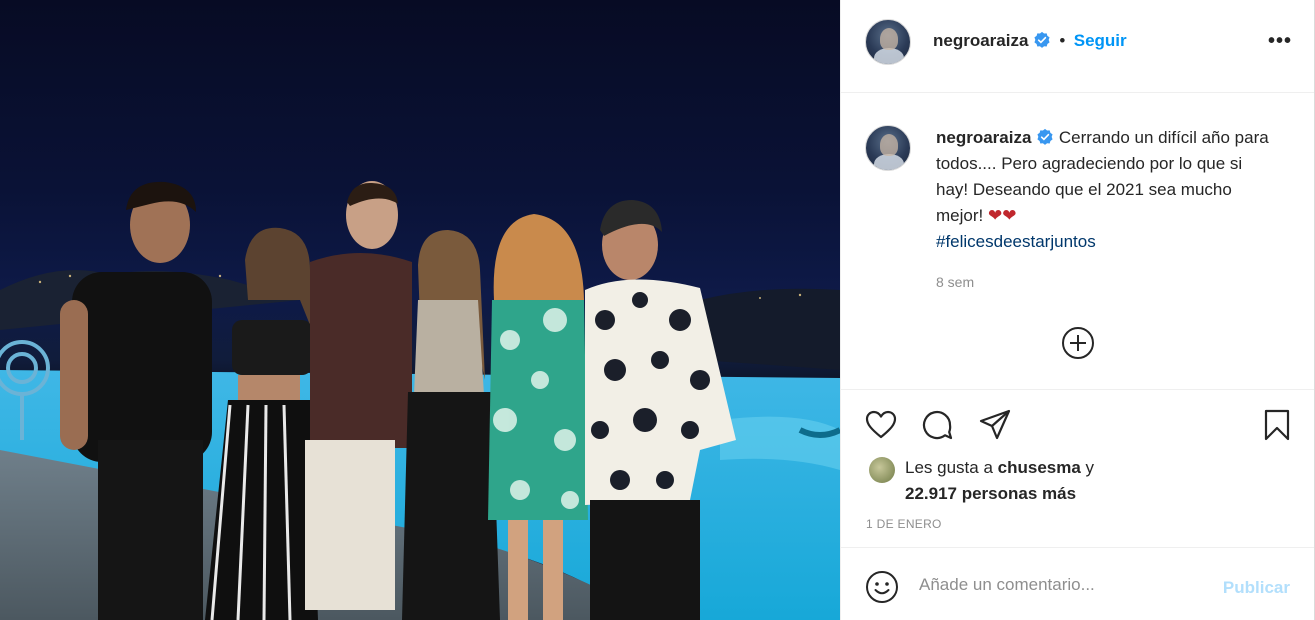  What do you see at coordinates (980, 40) in the screenshot?
I see `author-username: negroaraiza` at bounding box center [980, 40].